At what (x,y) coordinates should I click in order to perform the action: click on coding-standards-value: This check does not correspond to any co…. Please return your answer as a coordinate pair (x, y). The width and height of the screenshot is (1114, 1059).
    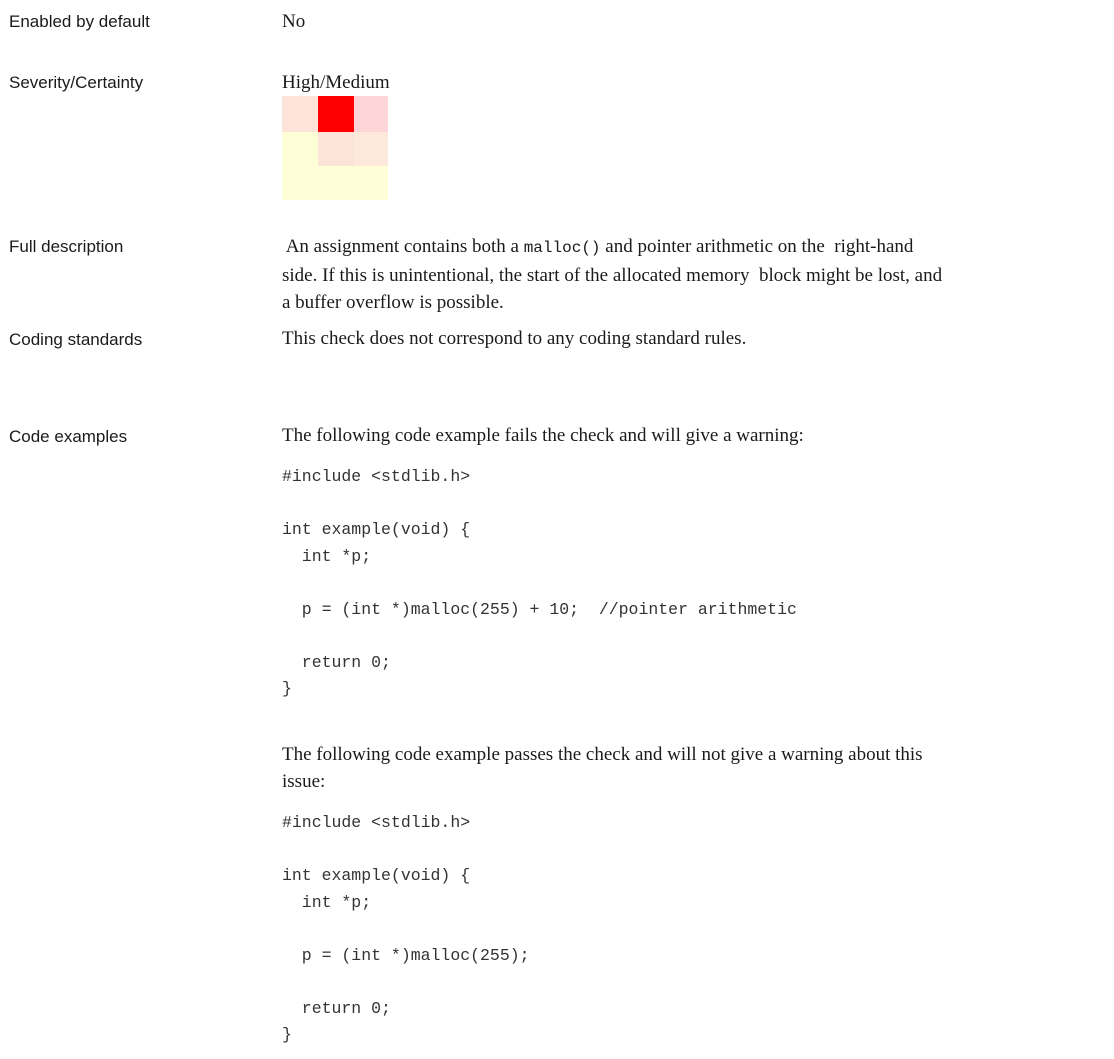
    Looking at the image, I should click on (514, 338).